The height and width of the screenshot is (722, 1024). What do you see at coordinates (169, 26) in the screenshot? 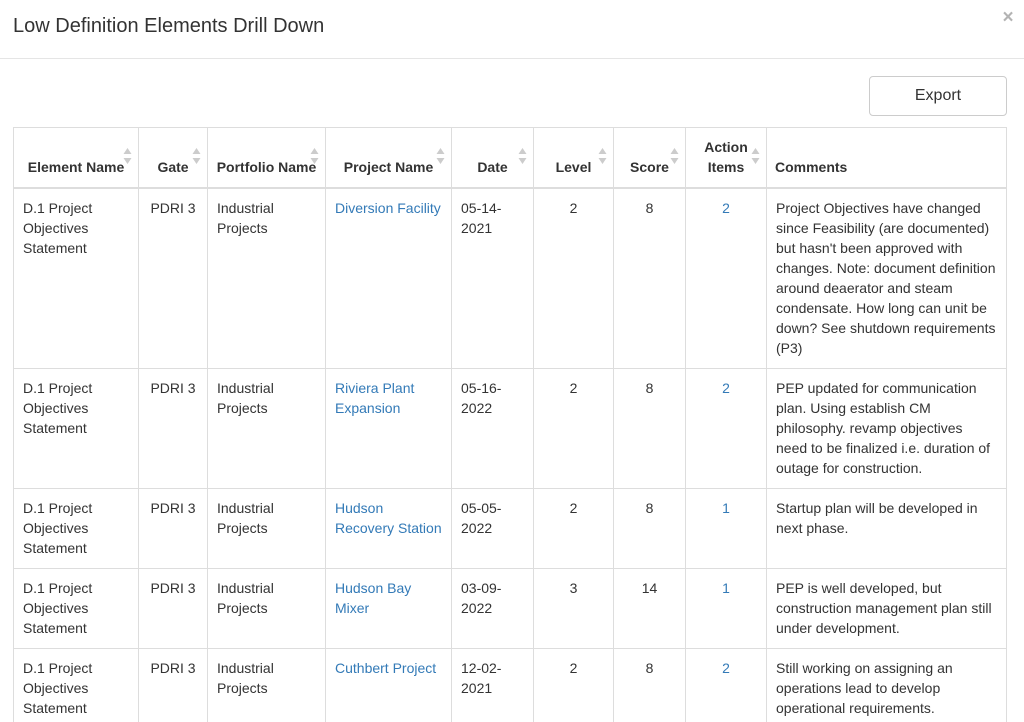
I see `modal-title: Low Definition Elements Drill Down` at bounding box center [169, 26].